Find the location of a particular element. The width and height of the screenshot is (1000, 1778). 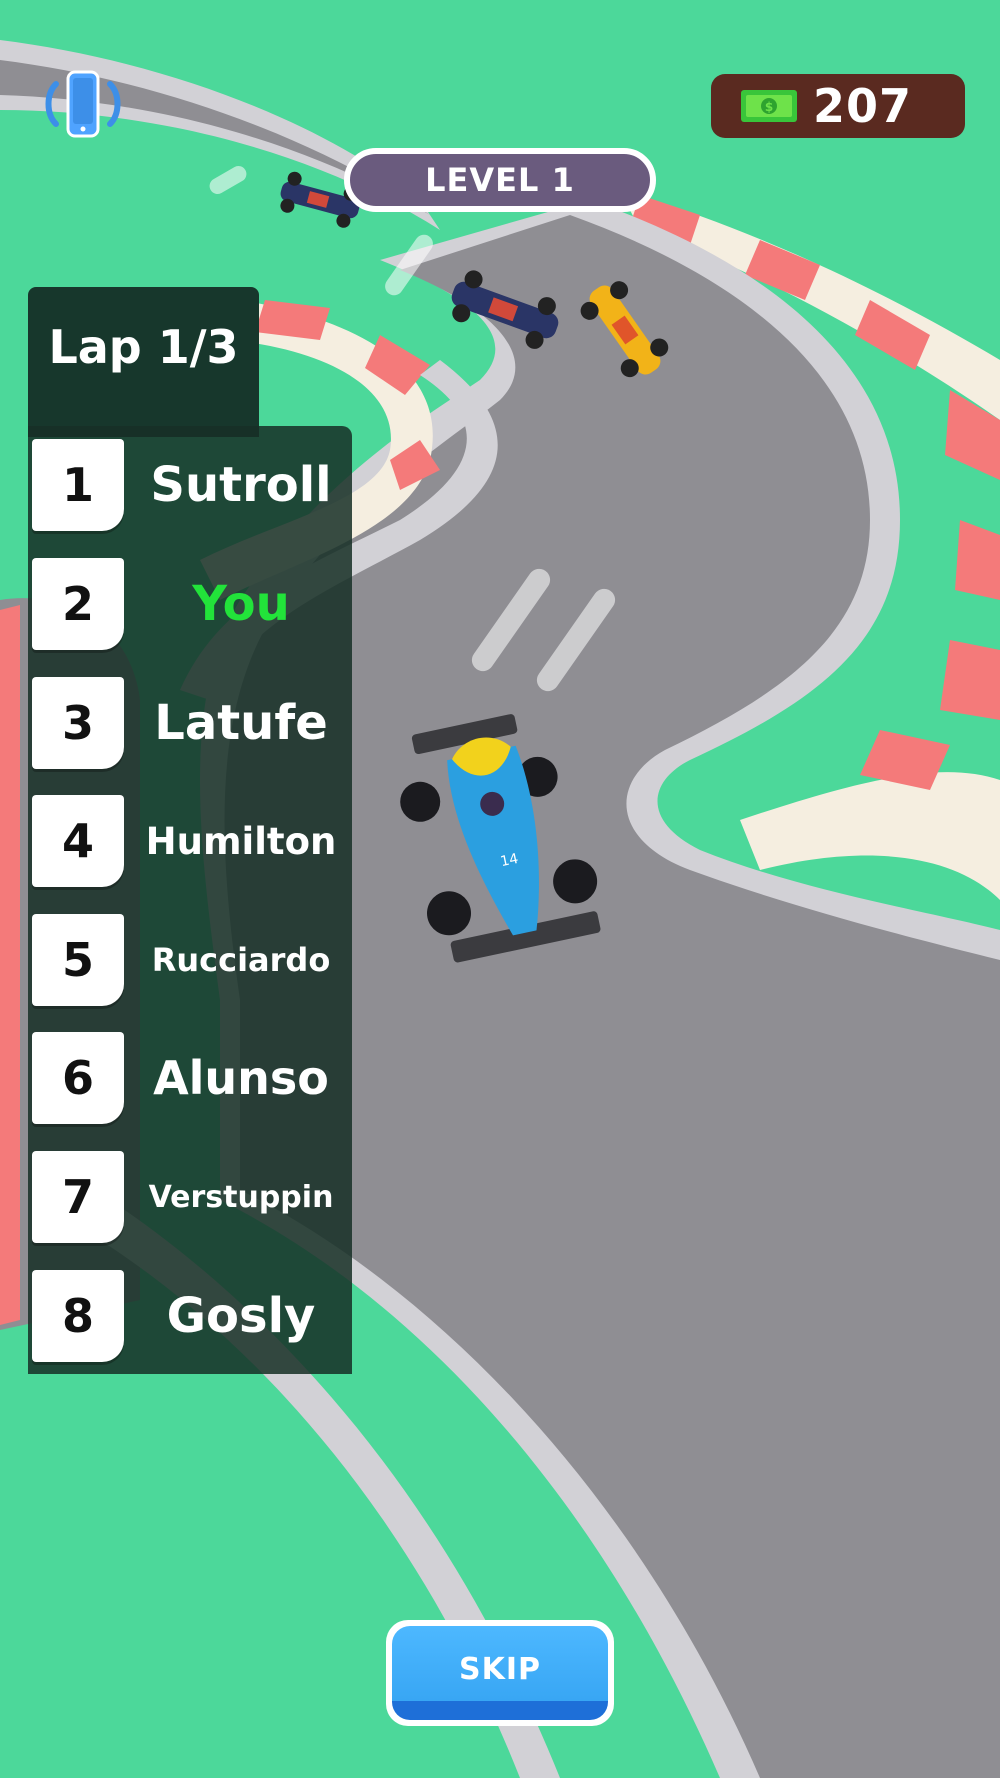

leaderboard-row: 6 Alunso is located at coordinates (192, 1078).